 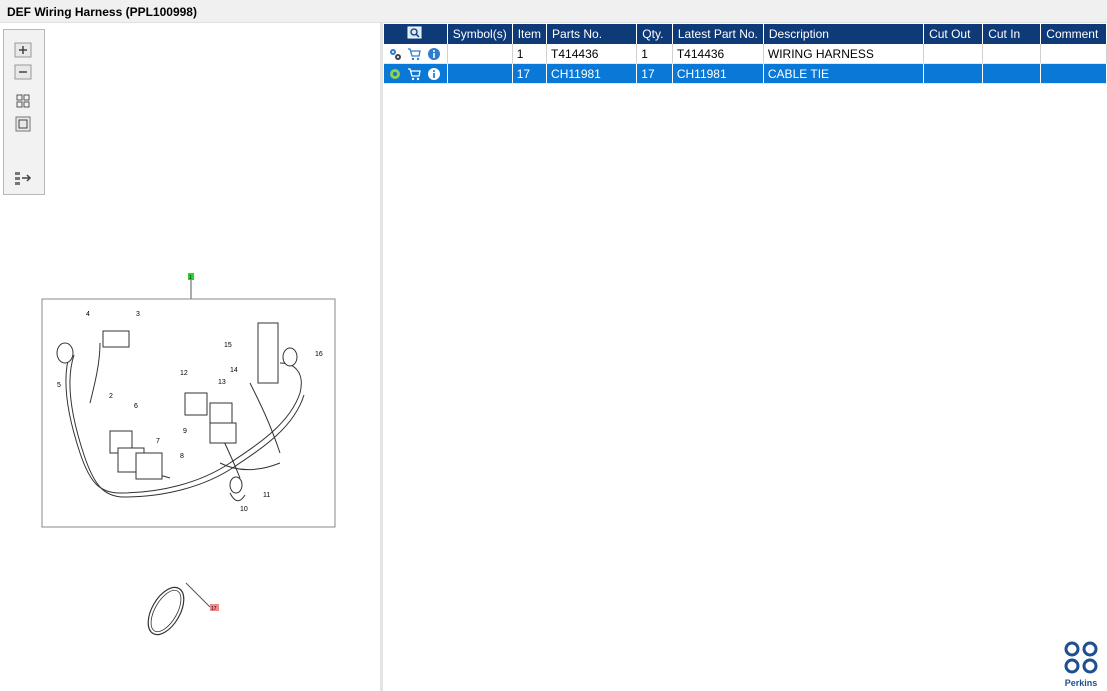 I want to click on search-icon, so click(x=415, y=33).